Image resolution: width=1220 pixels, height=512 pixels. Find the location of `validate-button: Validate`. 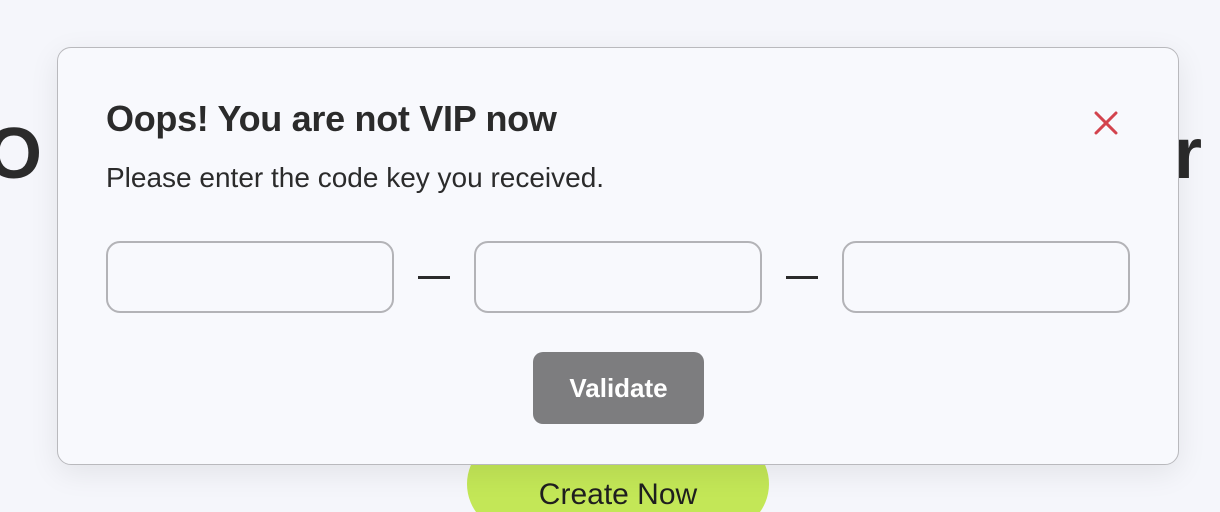

validate-button: Validate is located at coordinates (618, 388).